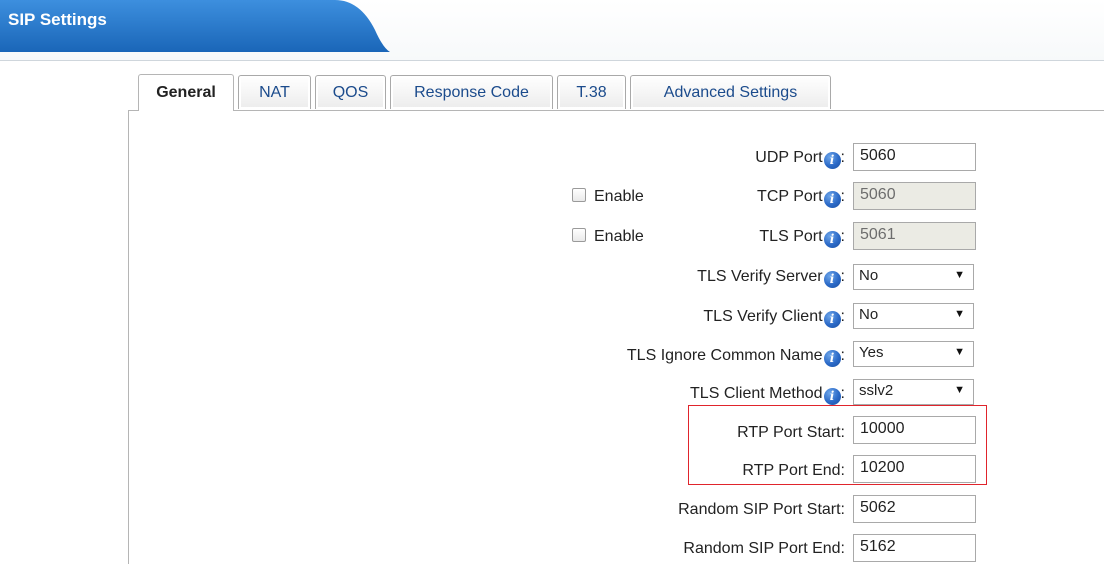 This screenshot has height=564, width=1104. What do you see at coordinates (914, 509) in the screenshot?
I see `random-sip-port-start-input: 5062` at bounding box center [914, 509].